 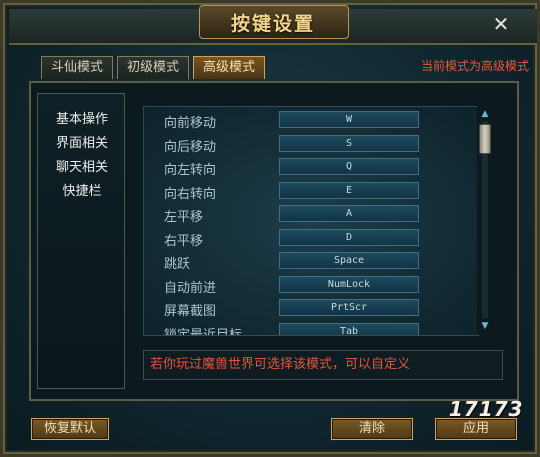 I want to click on scroll-thumb, so click(x=485, y=139).